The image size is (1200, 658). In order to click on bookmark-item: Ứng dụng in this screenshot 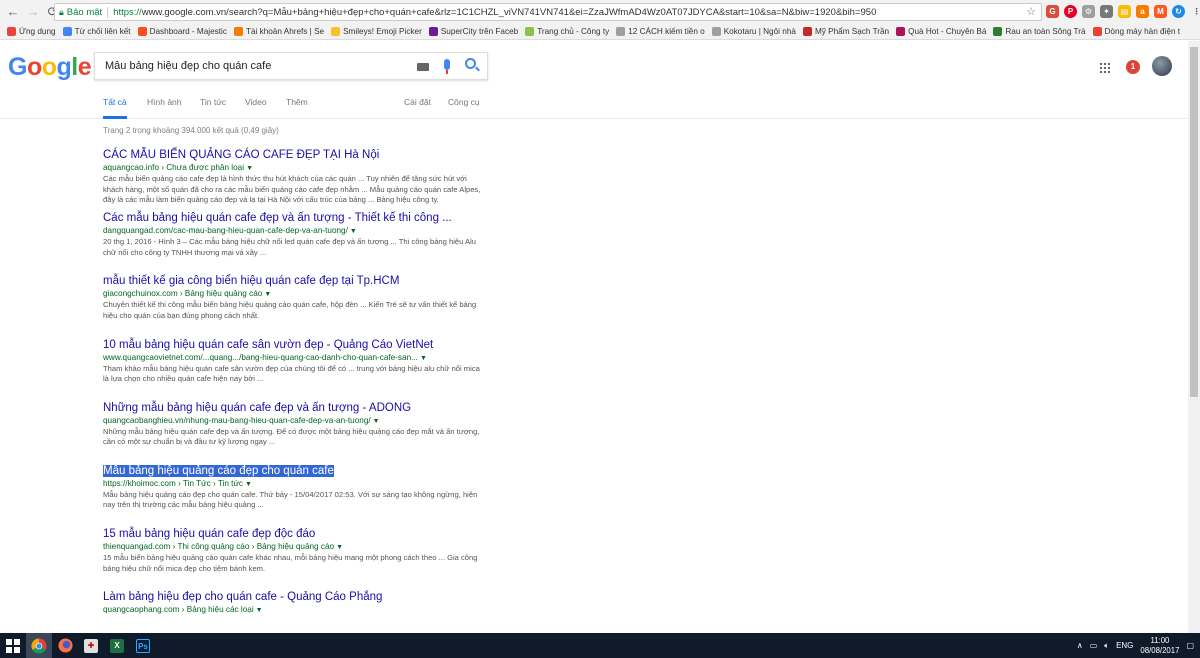, I will do `click(31, 31)`.